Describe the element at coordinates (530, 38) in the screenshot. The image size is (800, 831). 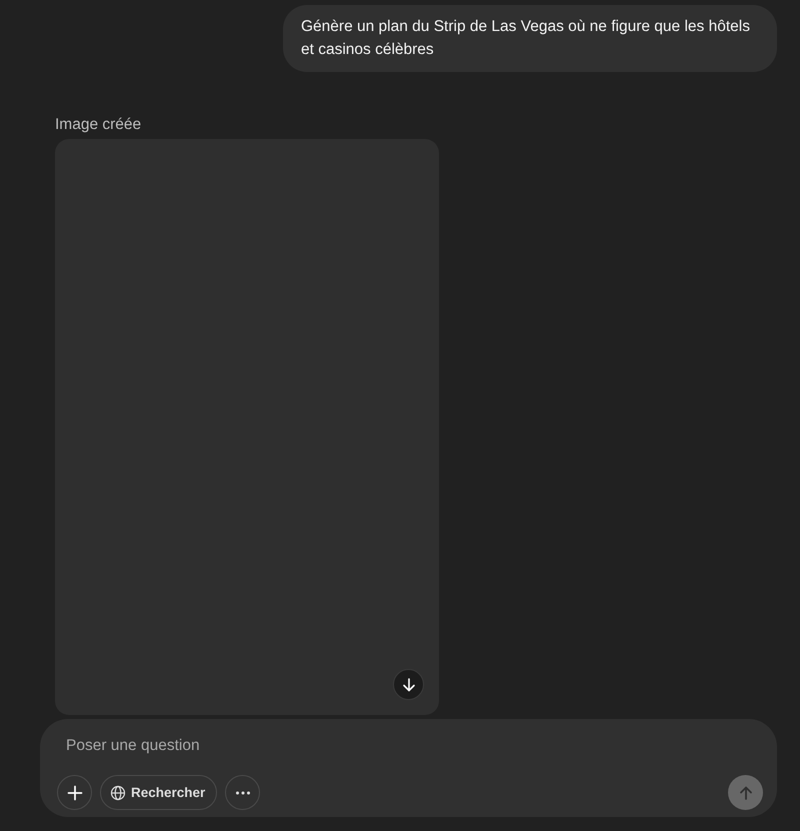
I see `user-message: Génère un plan du Strip de Las Vegas où ne figure que les hôtels et casinos célèbres` at that location.